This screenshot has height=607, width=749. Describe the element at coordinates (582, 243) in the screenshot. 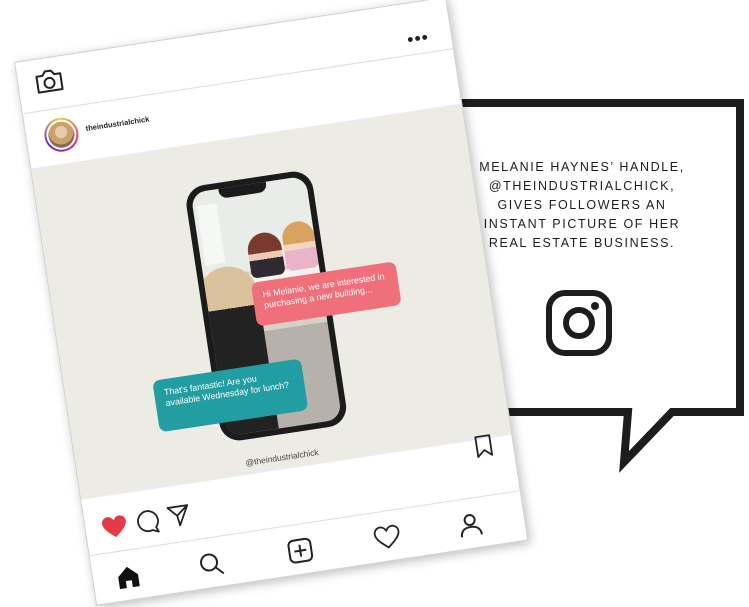

I see `callout-line: REAL ESTATE BUSINESS.` at that location.